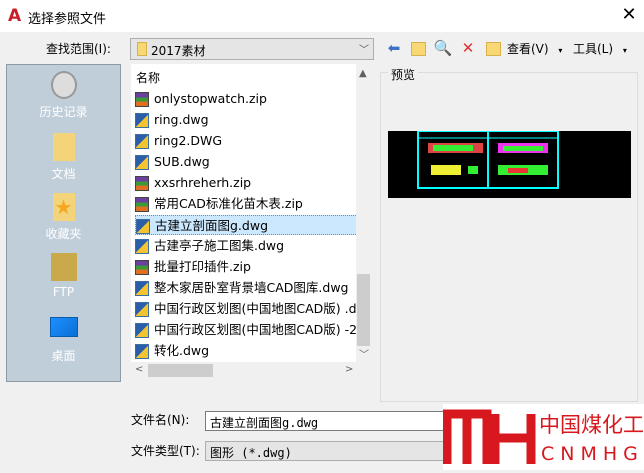 This screenshot has width=644, height=473. I want to click on place-favorites: ★ 收藏夹, so click(63, 217).